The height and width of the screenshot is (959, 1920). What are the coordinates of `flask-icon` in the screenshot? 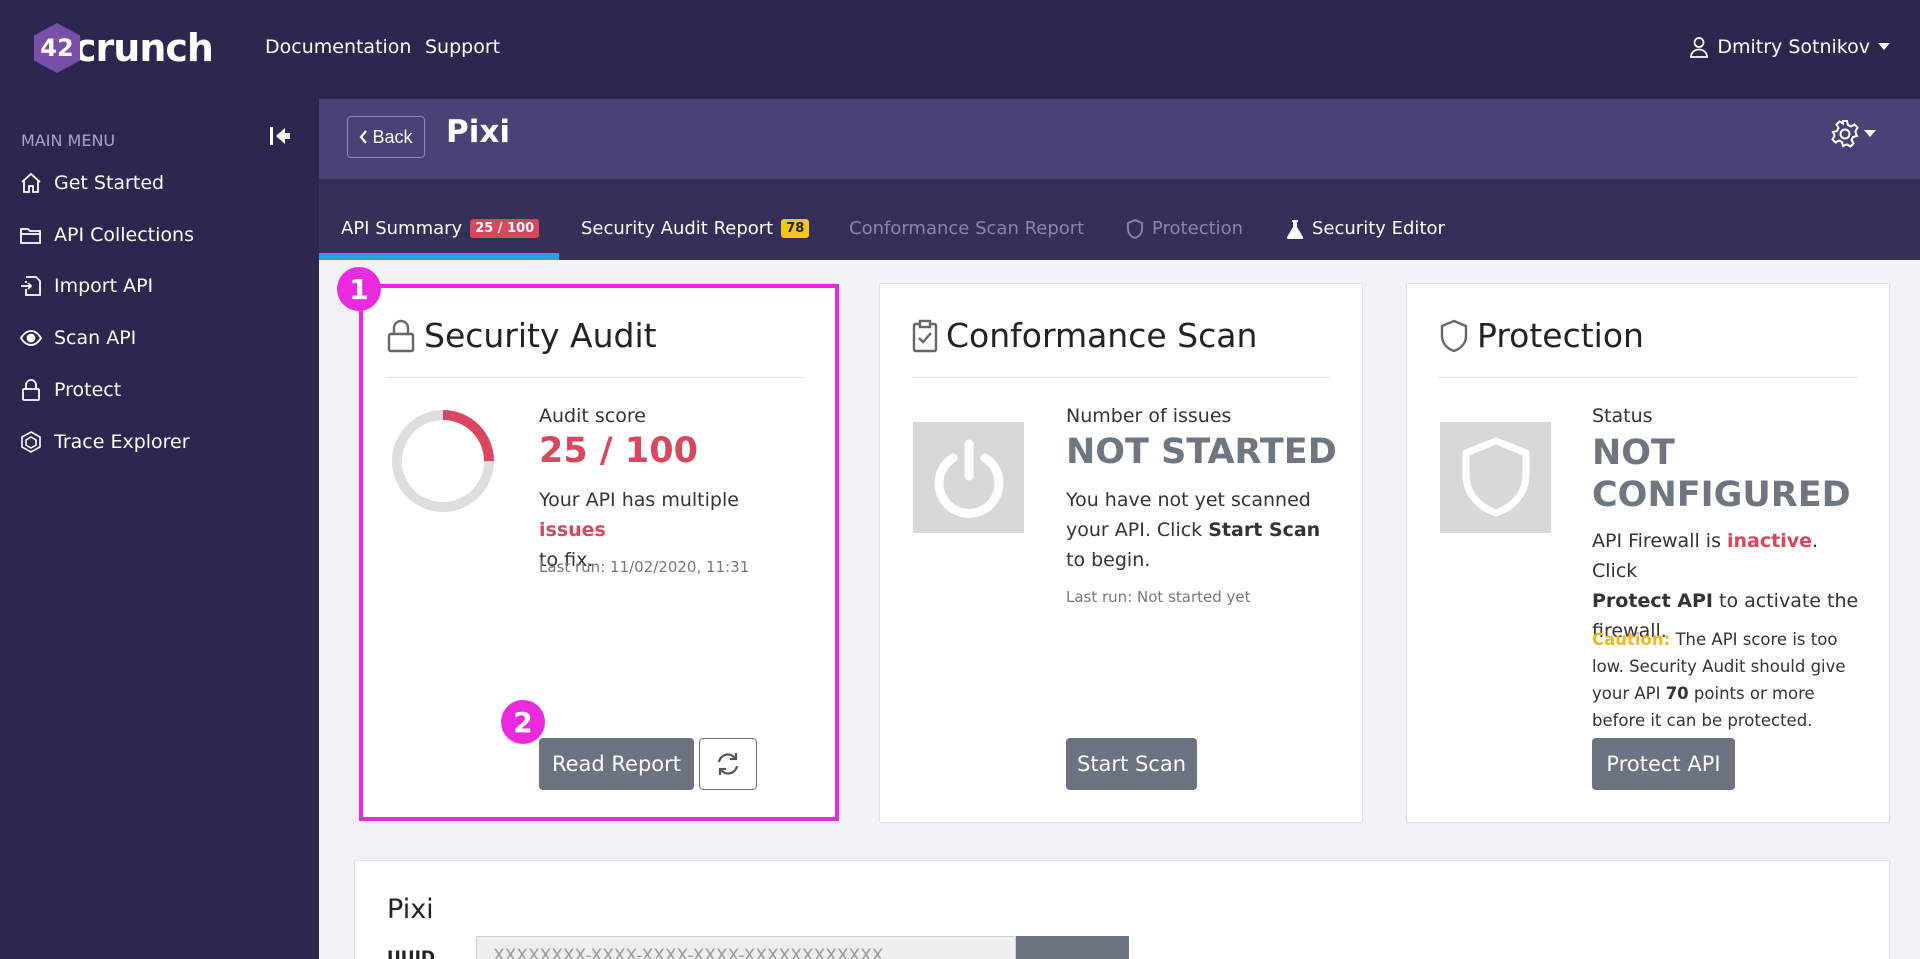 It's located at (1295, 229).